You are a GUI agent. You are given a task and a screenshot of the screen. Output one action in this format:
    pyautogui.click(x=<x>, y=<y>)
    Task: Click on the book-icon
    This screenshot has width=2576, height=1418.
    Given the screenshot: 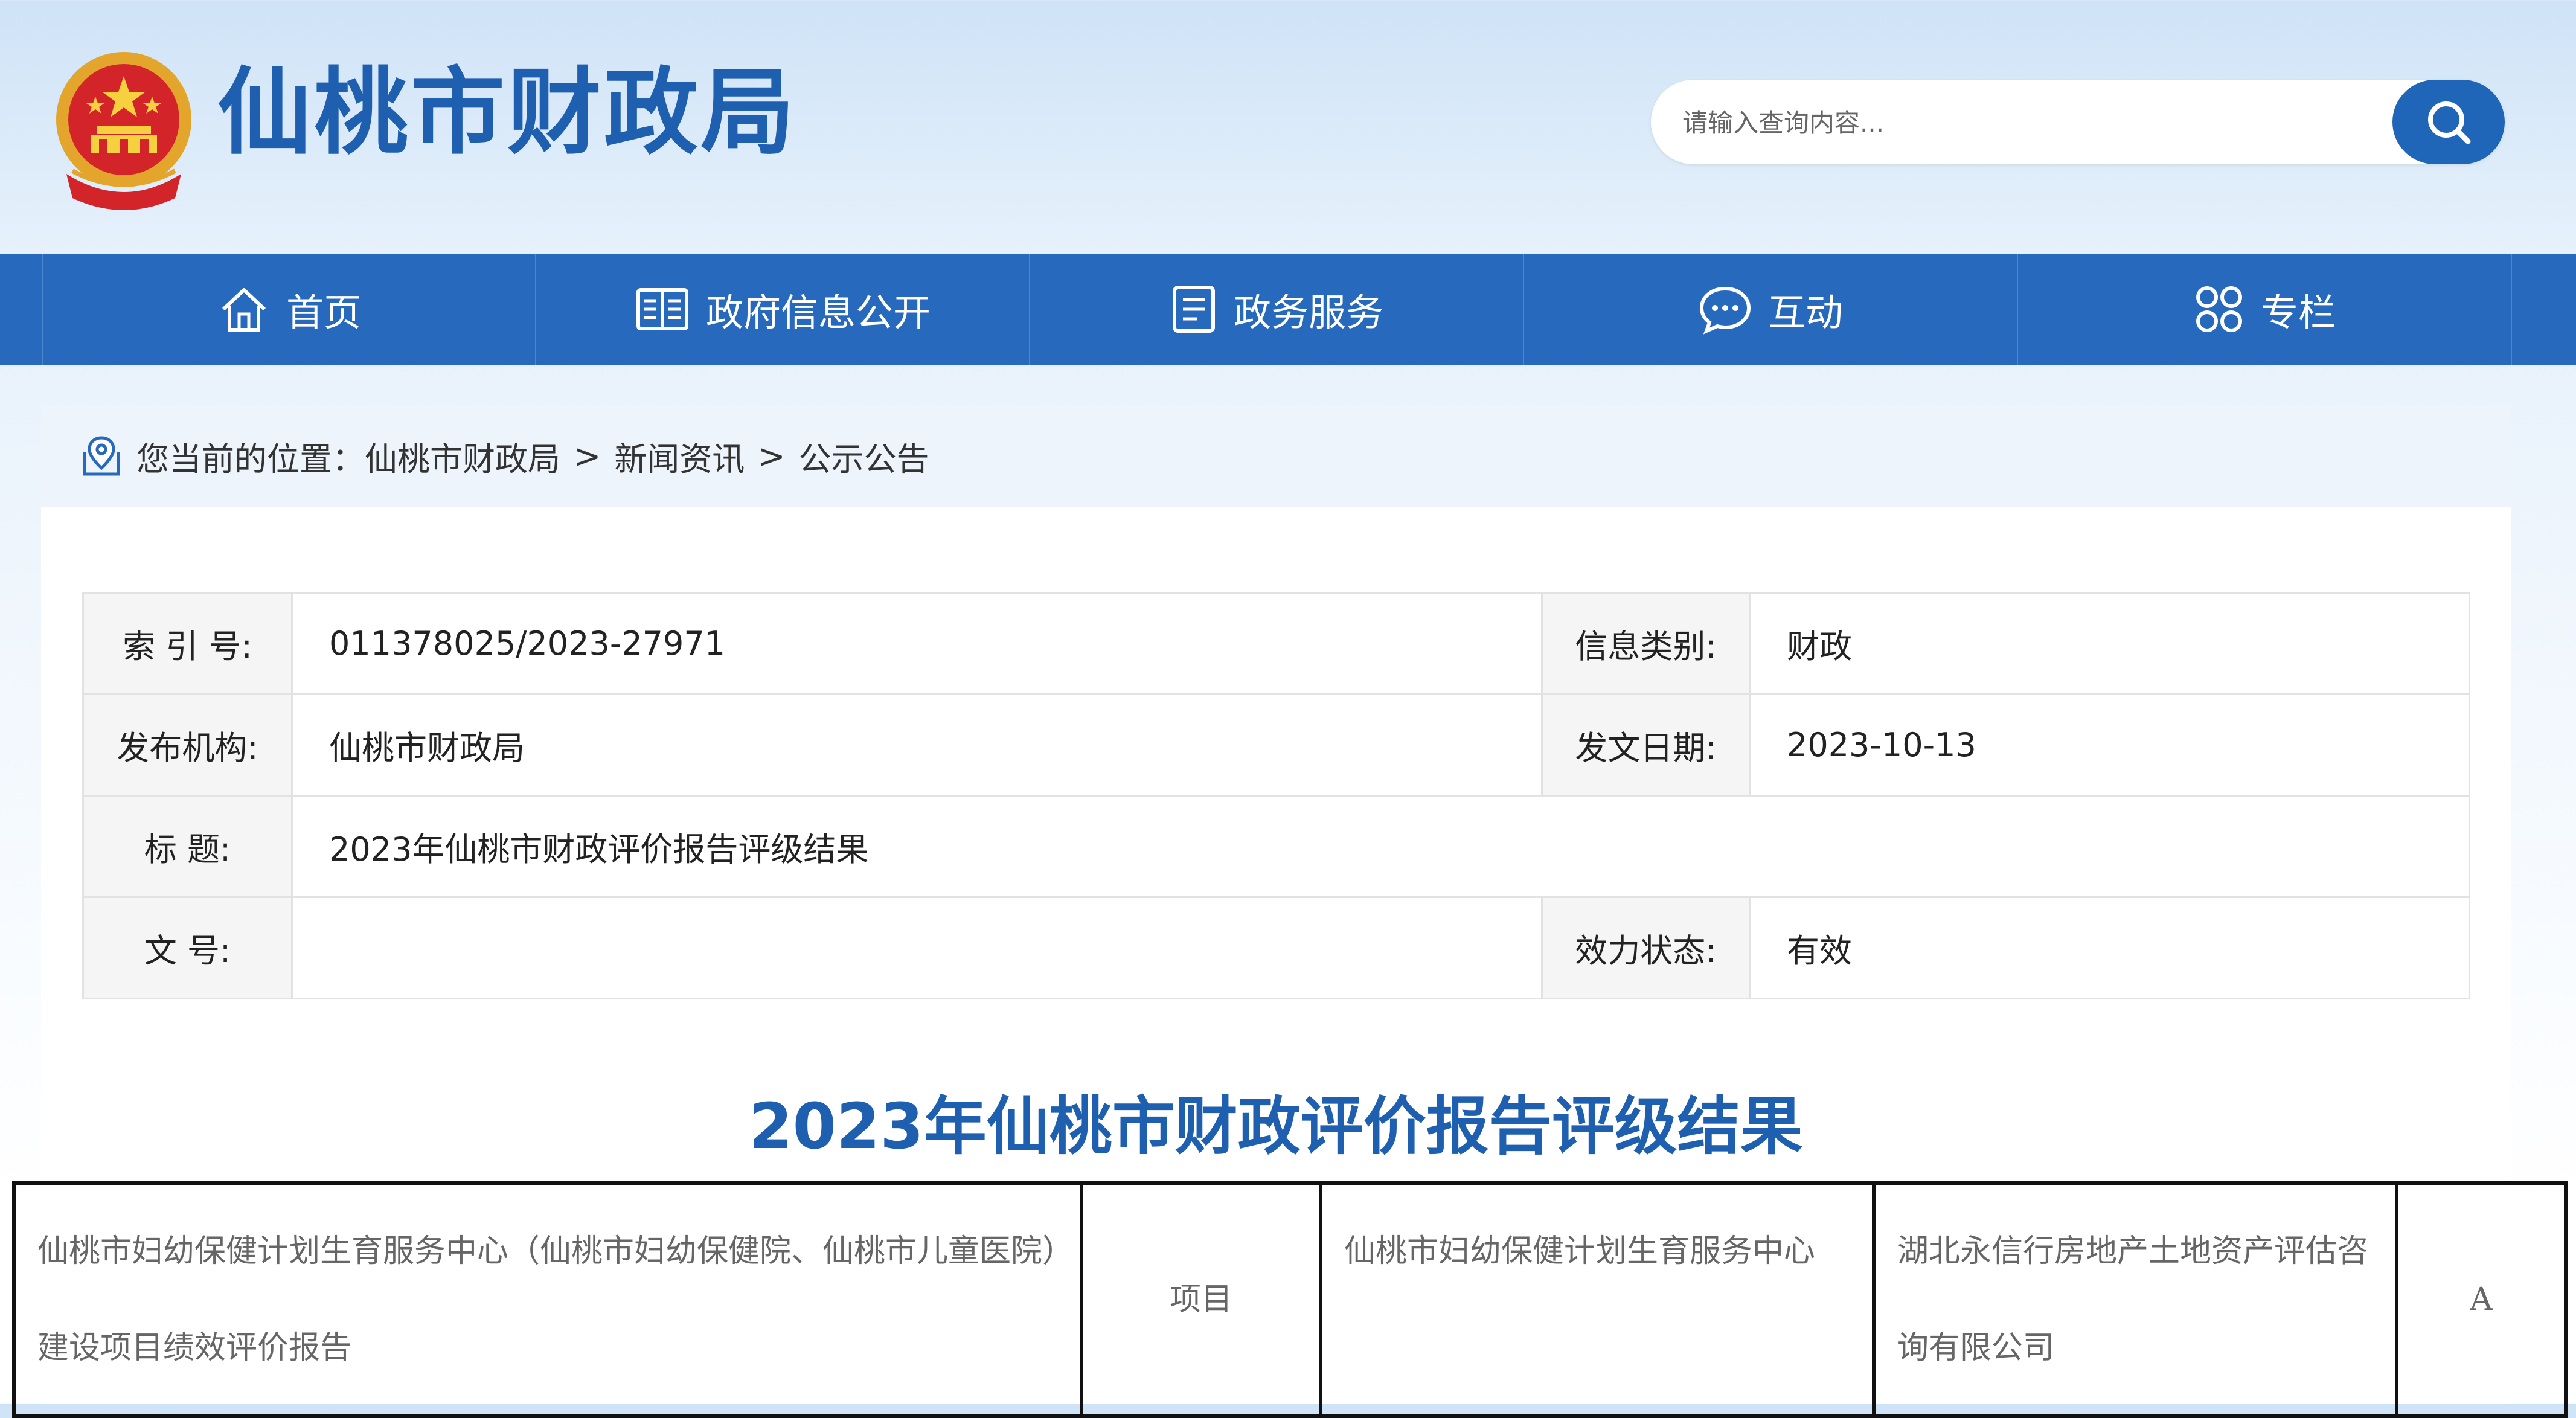 What is the action you would take?
    pyautogui.click(x=662, y=309)
    